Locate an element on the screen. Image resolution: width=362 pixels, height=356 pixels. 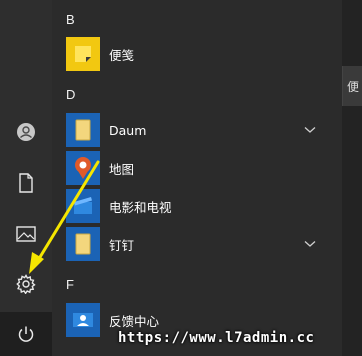
maps-tile is located at coordinates (83, 168).